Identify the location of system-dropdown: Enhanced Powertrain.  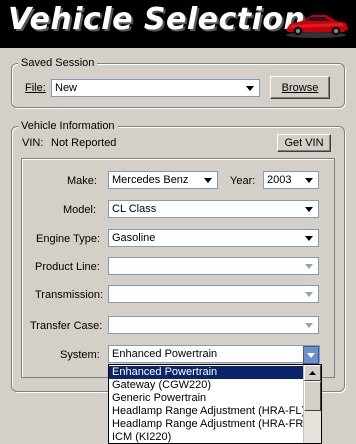
(214, 354).